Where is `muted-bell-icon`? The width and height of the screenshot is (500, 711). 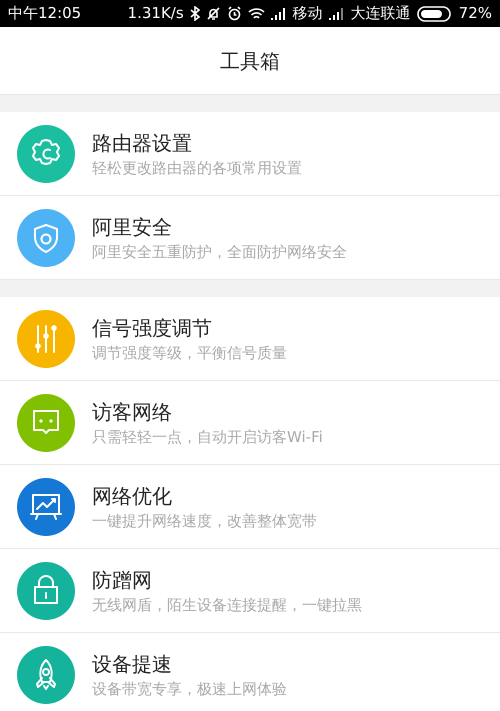
muted-bell-icon is located at coordinates (213, 13).